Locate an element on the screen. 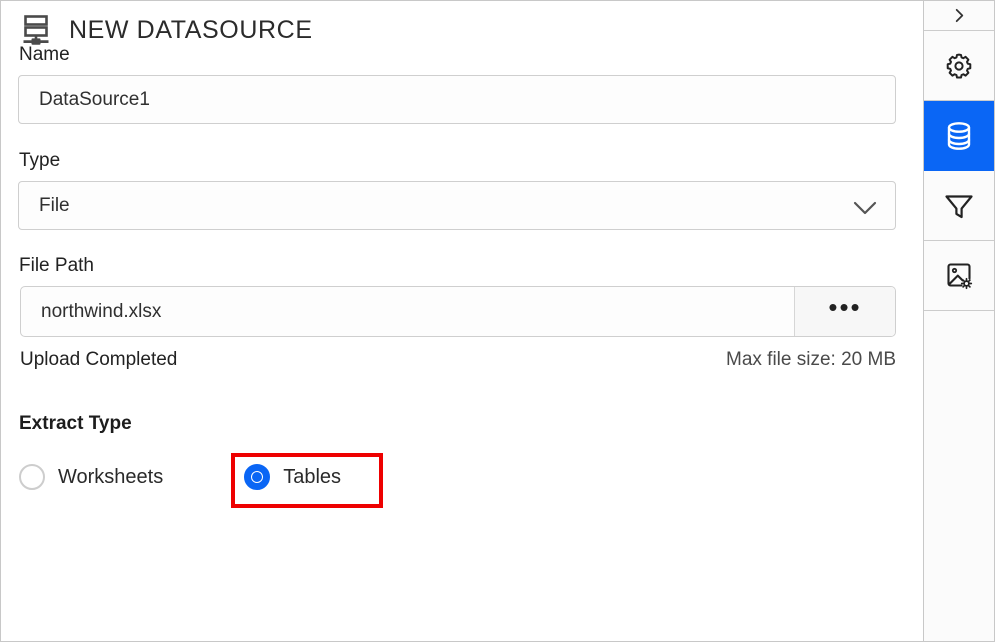 Image resolution: width=995 pixels, height=642 pixels. field-extract-type: Extract Type Worksheets Tables is located at coordinates (462, 460).